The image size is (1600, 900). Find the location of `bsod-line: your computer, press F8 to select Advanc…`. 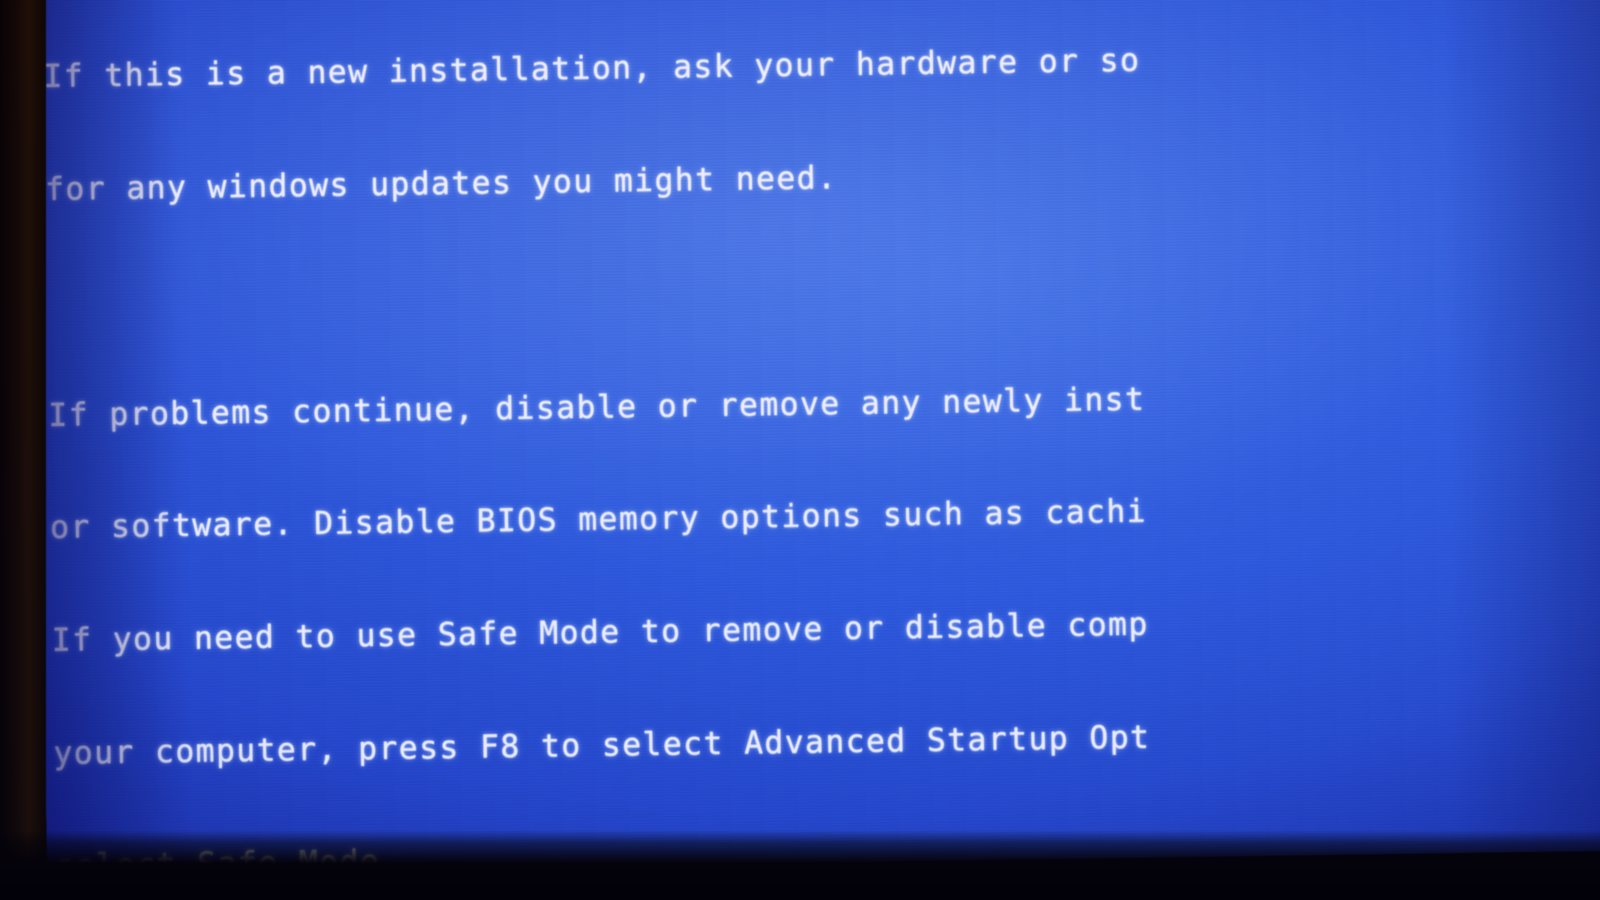

bsod-line: your computer, press F8 to select Advanc… is located at coordinates (602, 745).